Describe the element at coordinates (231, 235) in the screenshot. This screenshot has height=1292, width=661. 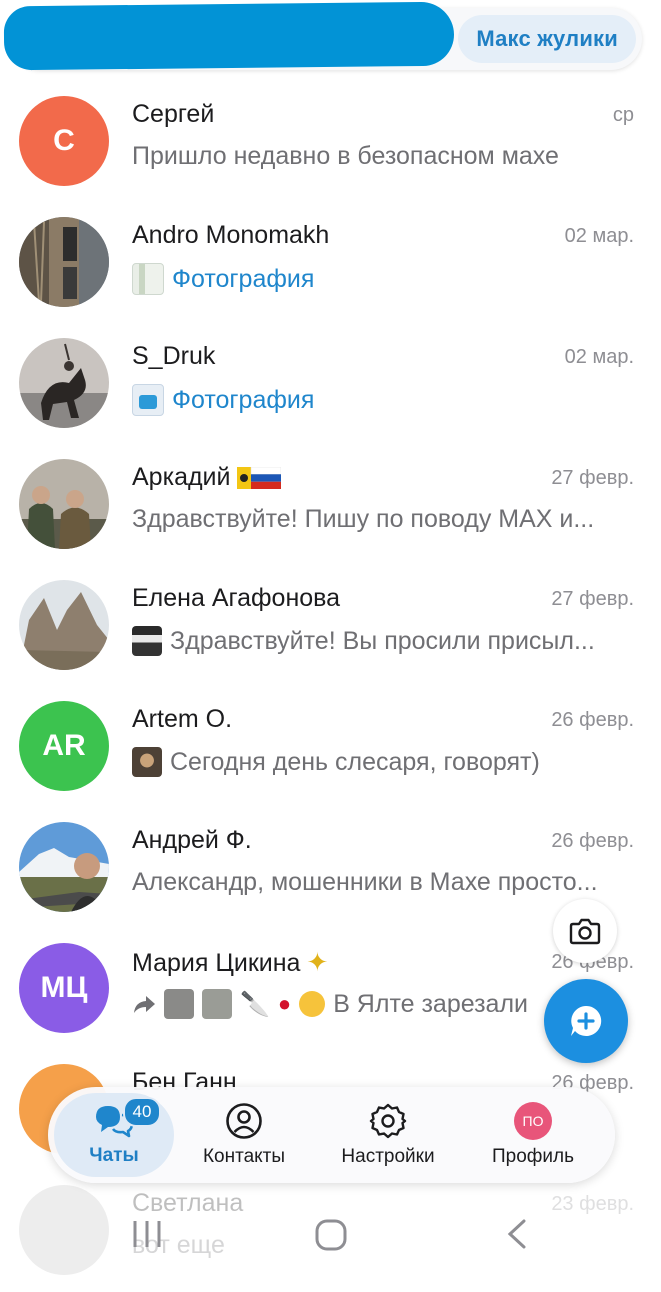
I see `chat-name: Andro Monomakh` at that location.